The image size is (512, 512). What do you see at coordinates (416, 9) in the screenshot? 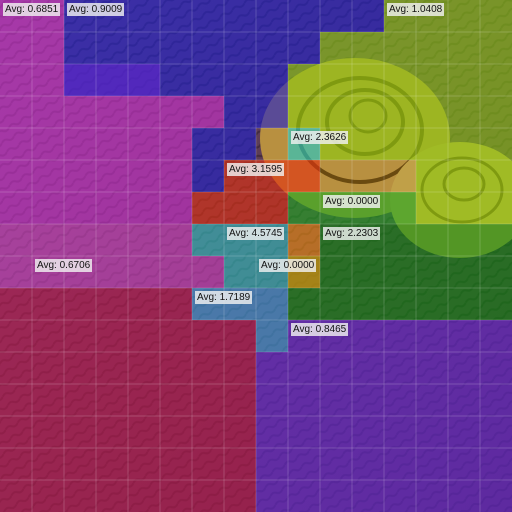
I see `avg-label: Avg: 1.0408` at bounding box center [416, 9].